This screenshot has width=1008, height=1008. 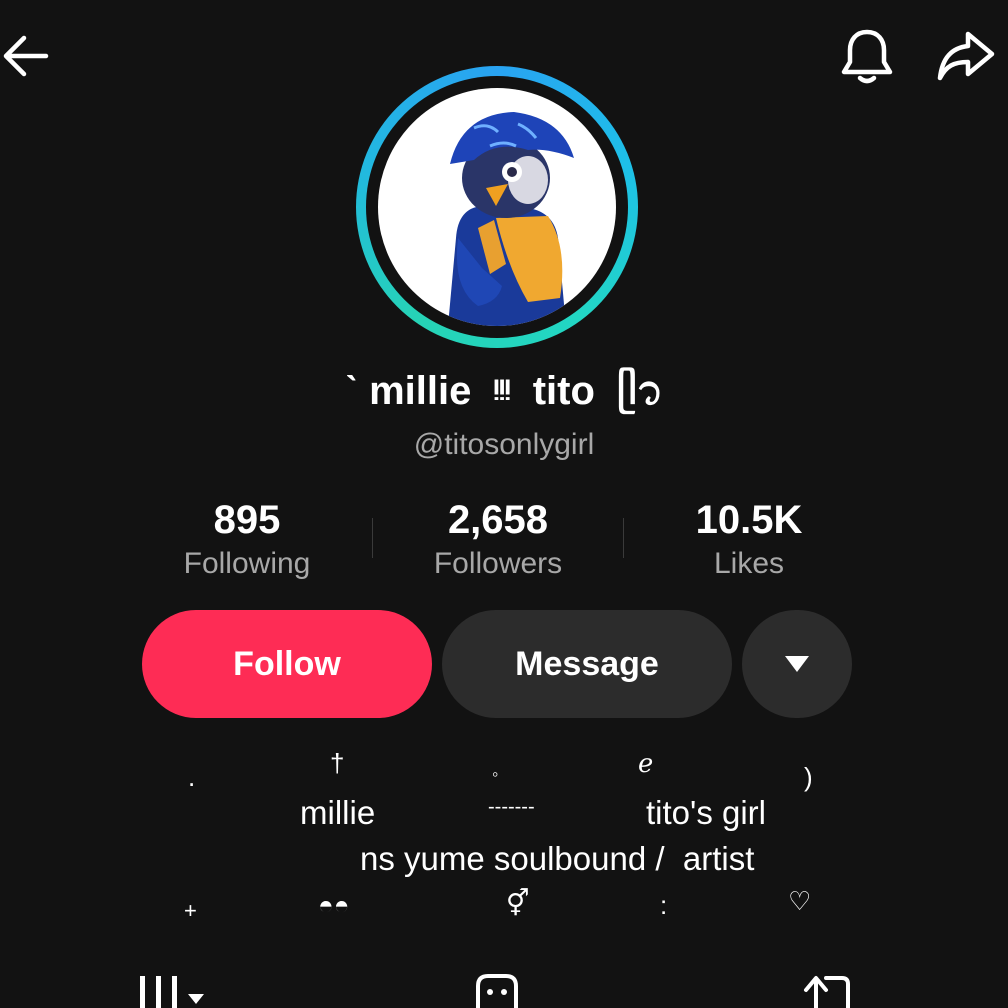 I want to click on lock-face-icon, so click(x=497, y=991).